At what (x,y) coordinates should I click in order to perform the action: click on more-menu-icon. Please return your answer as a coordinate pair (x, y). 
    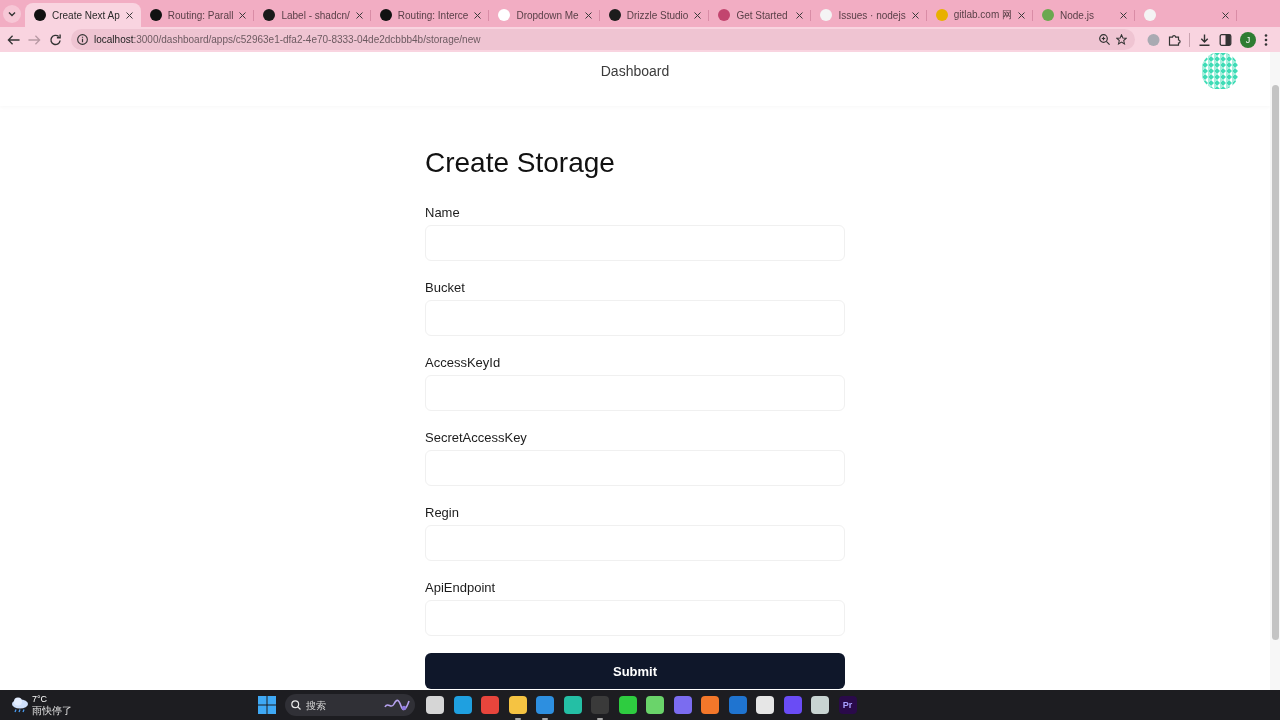
    Looking at the image, I should click on (1266, 39).